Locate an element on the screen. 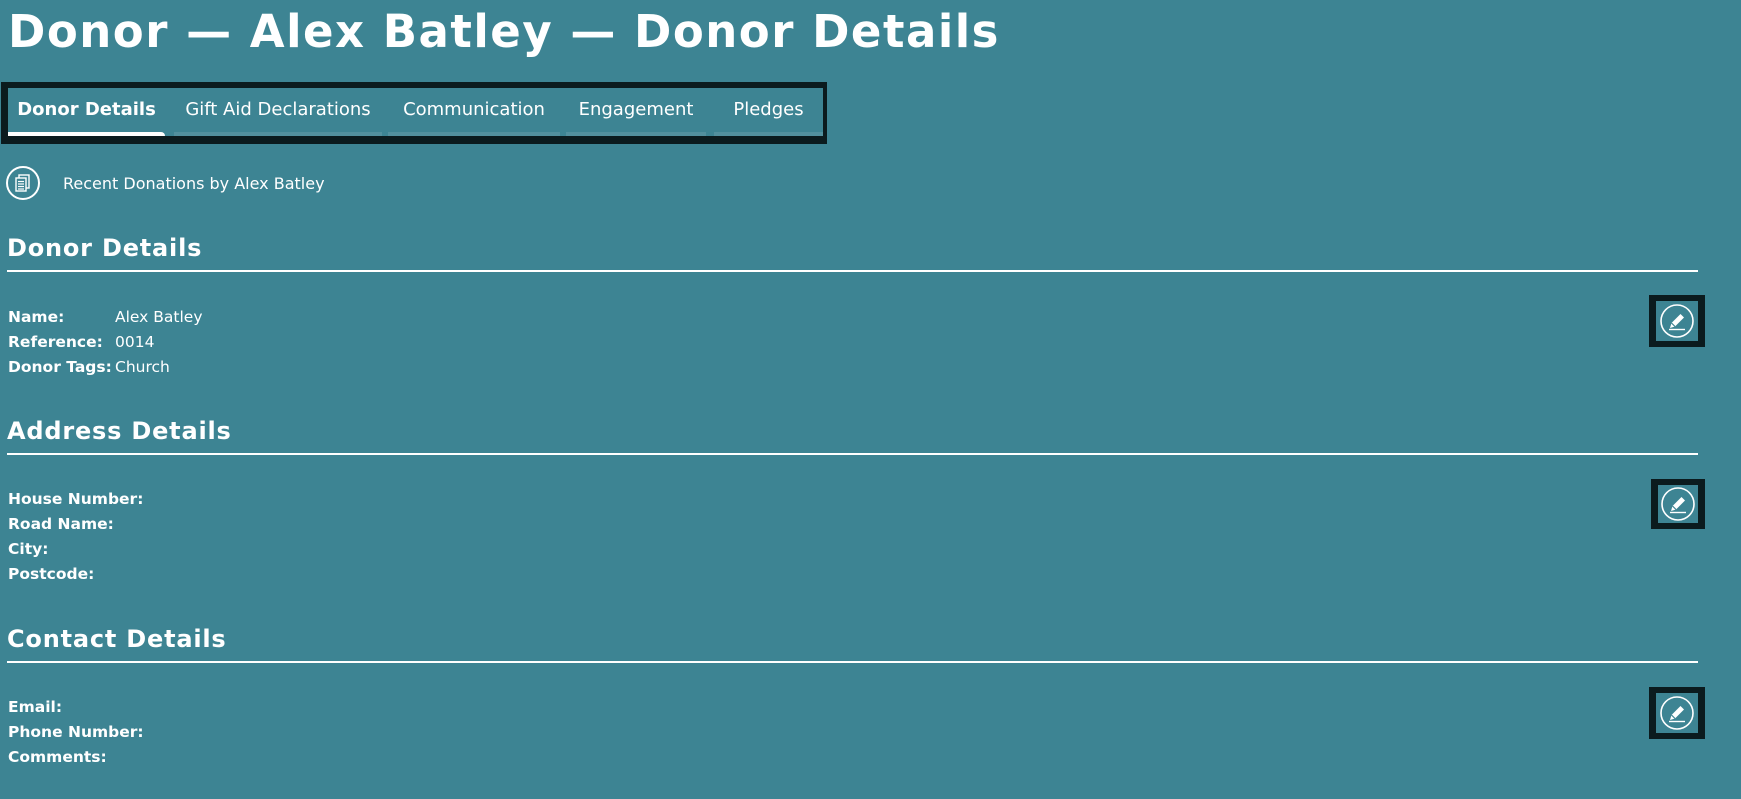 The height and width of the screenshot is (799, 1741). tab-engagement: Engagement is located at coordinates (636, 112).